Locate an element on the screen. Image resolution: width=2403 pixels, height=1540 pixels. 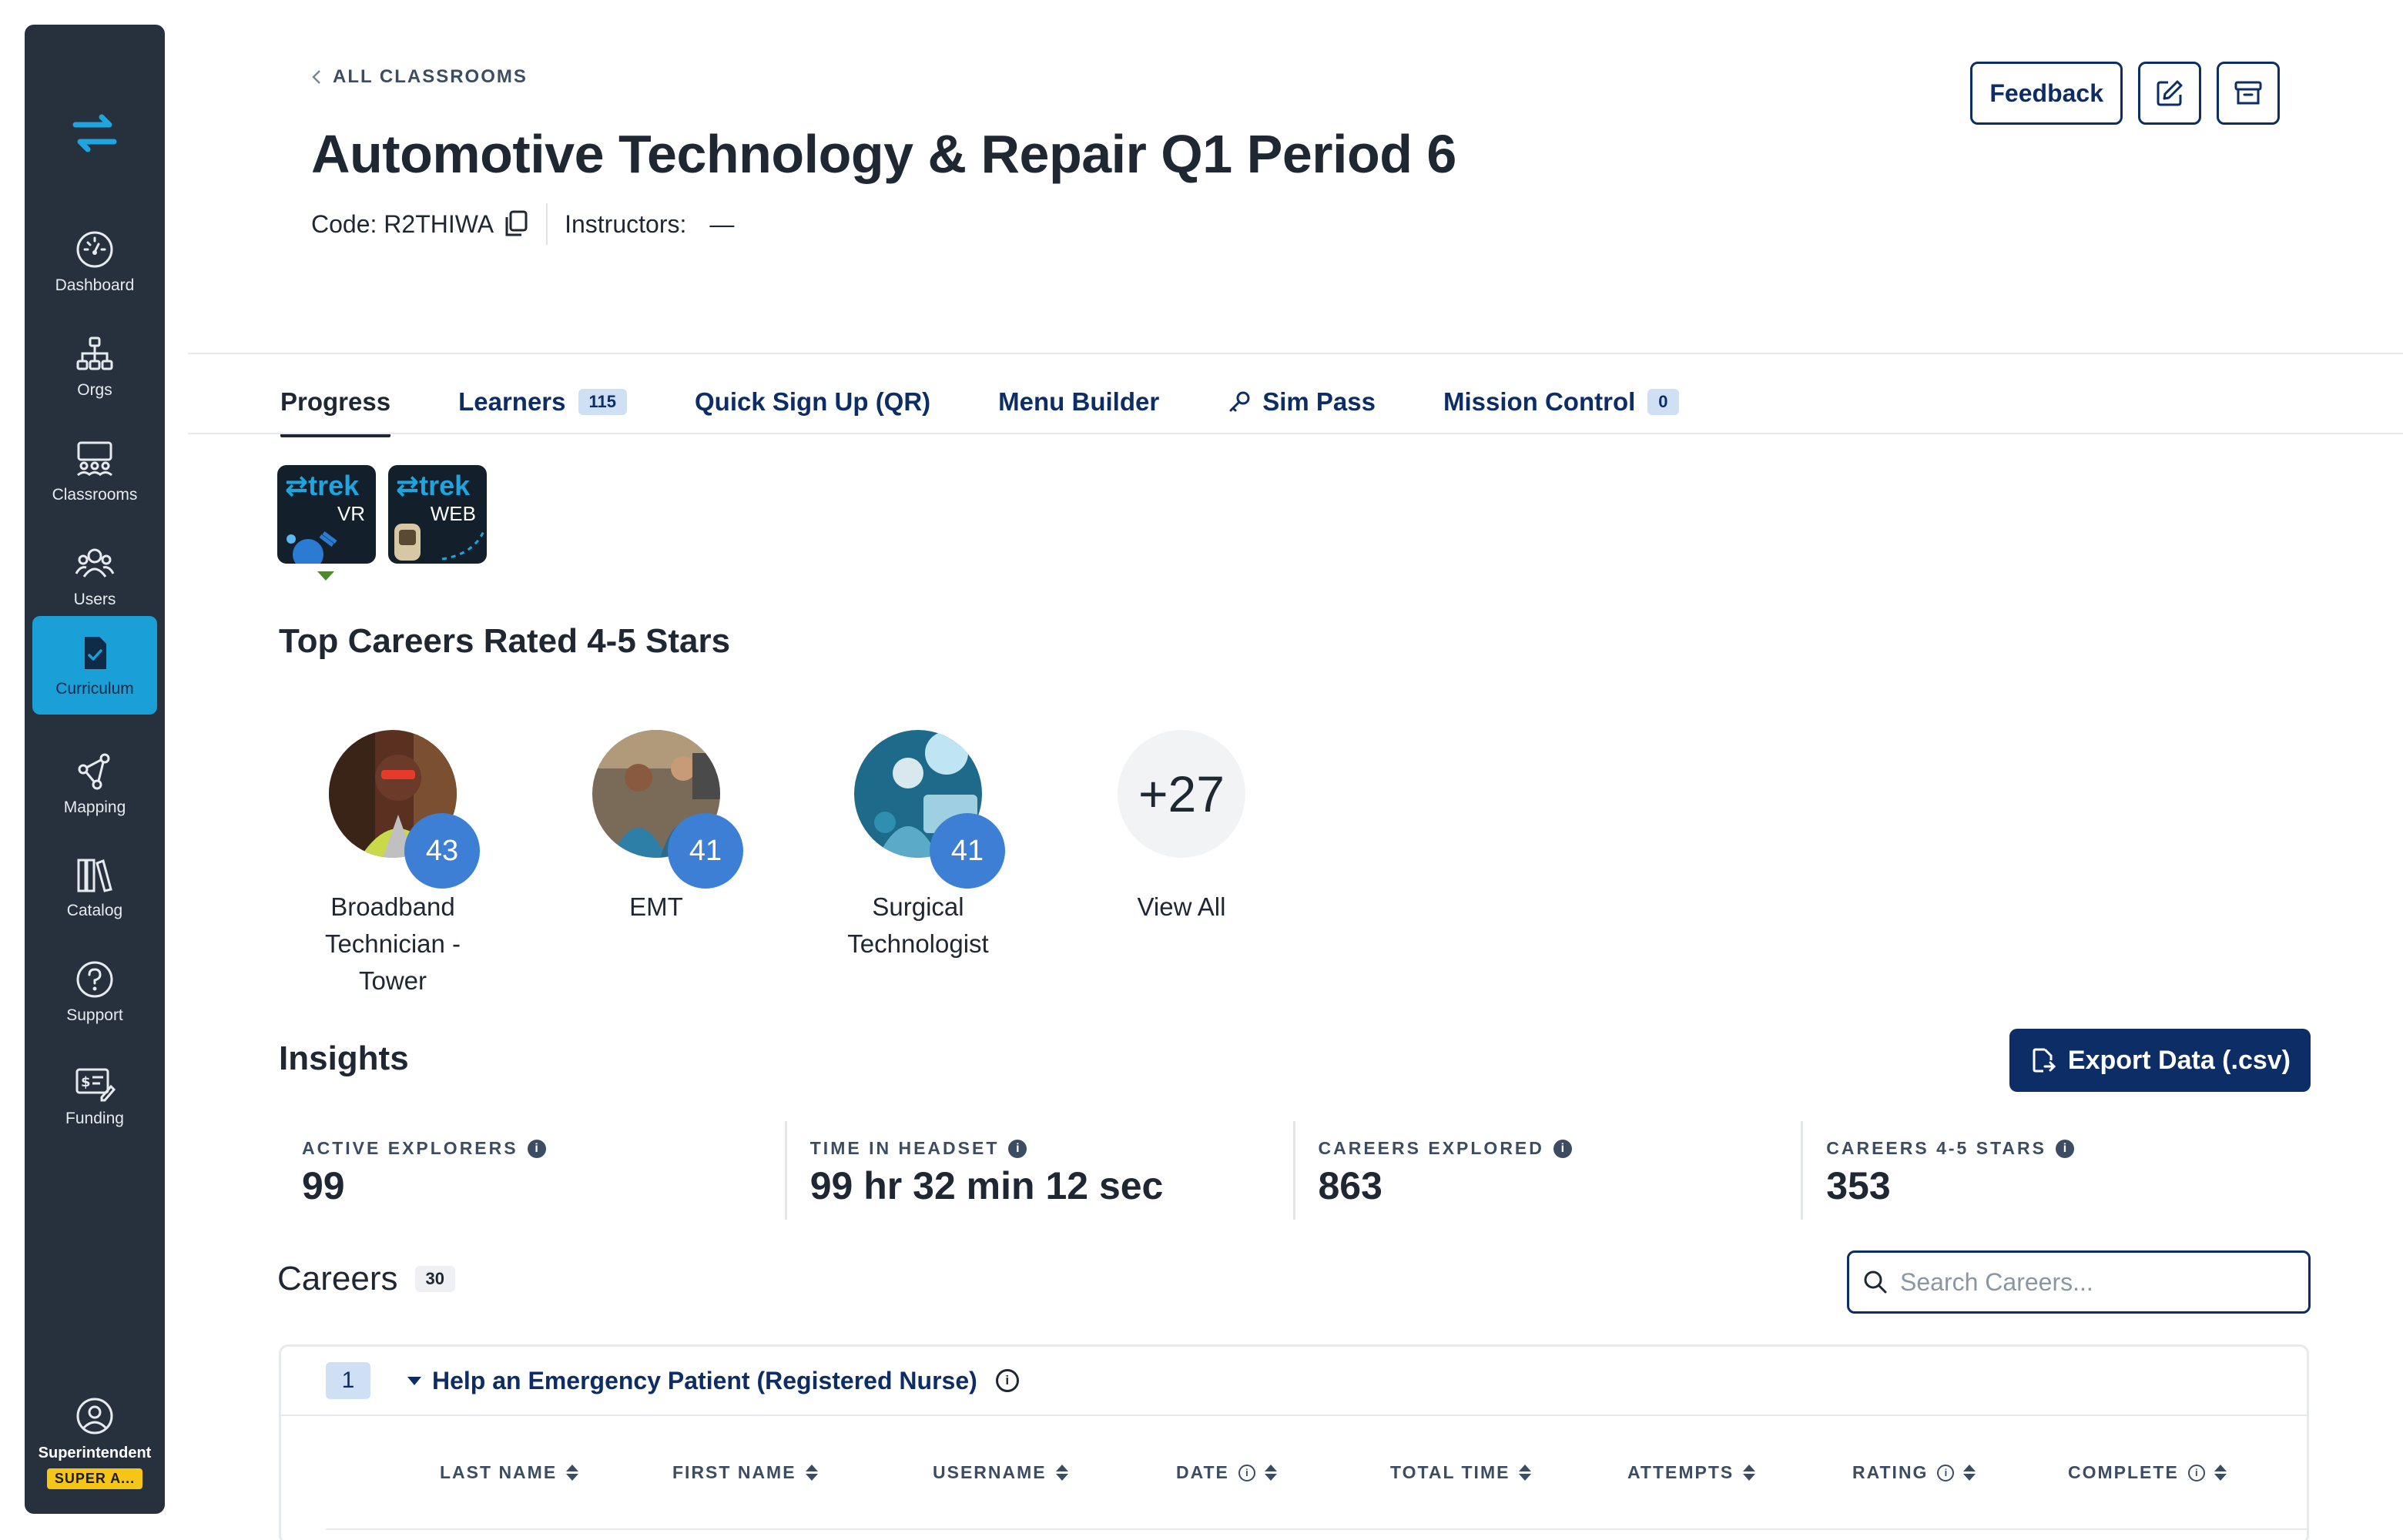
column-total-time: TOTAL TIME is located at coordinates (1461, 1472).